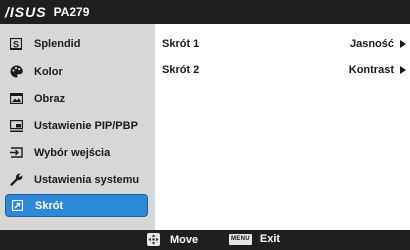  Describe the element at coordinates (240, 239) in the screenshot. I see `menu-key-icon: MENU` at that location.